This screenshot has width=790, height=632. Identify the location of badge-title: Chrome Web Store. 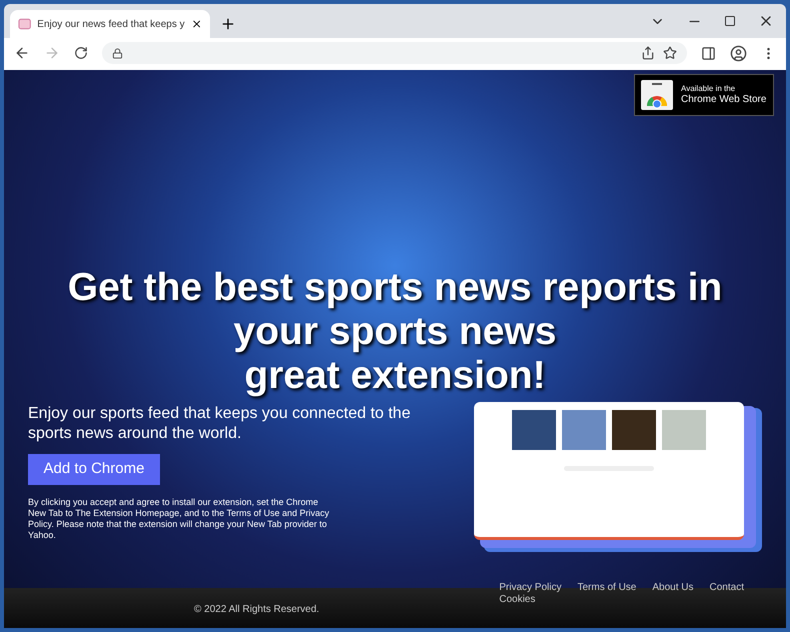
(723, 100).